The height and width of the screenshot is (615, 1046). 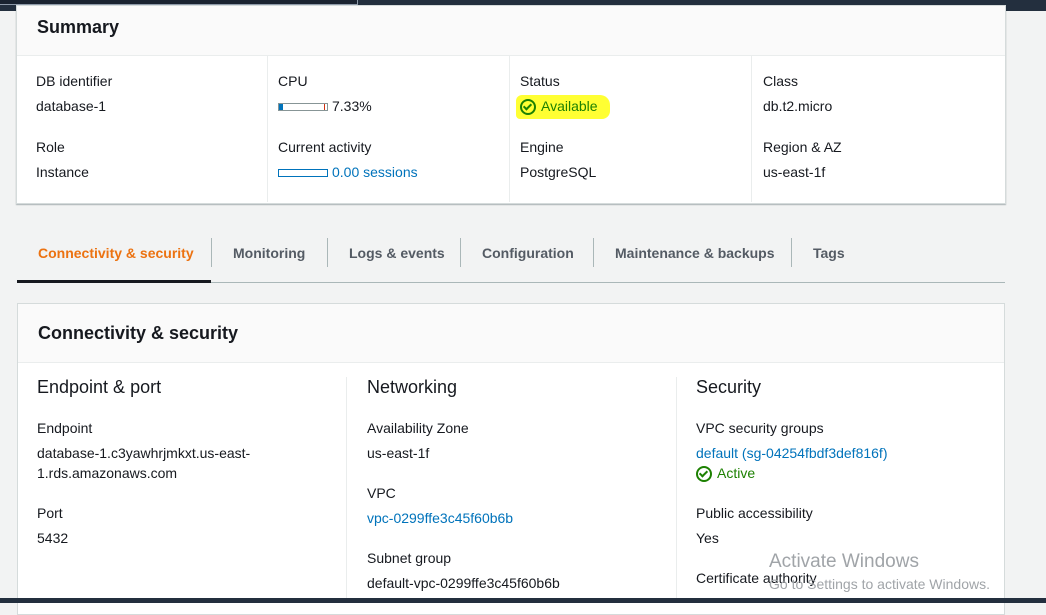 What do you see at coordinates (707, 538) in the screenshot?
I see `public-accessibility-value: Yes` at bounding box center [707, 538].